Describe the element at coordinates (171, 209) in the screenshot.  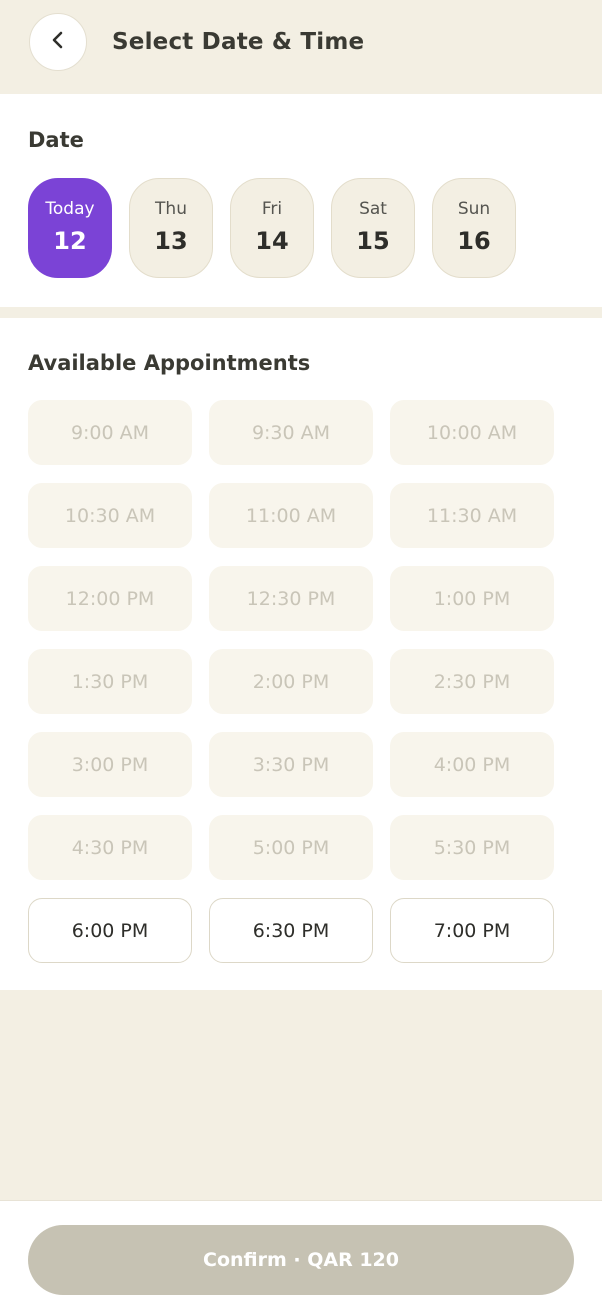
I see `date-chip-day: Thu` at that location.